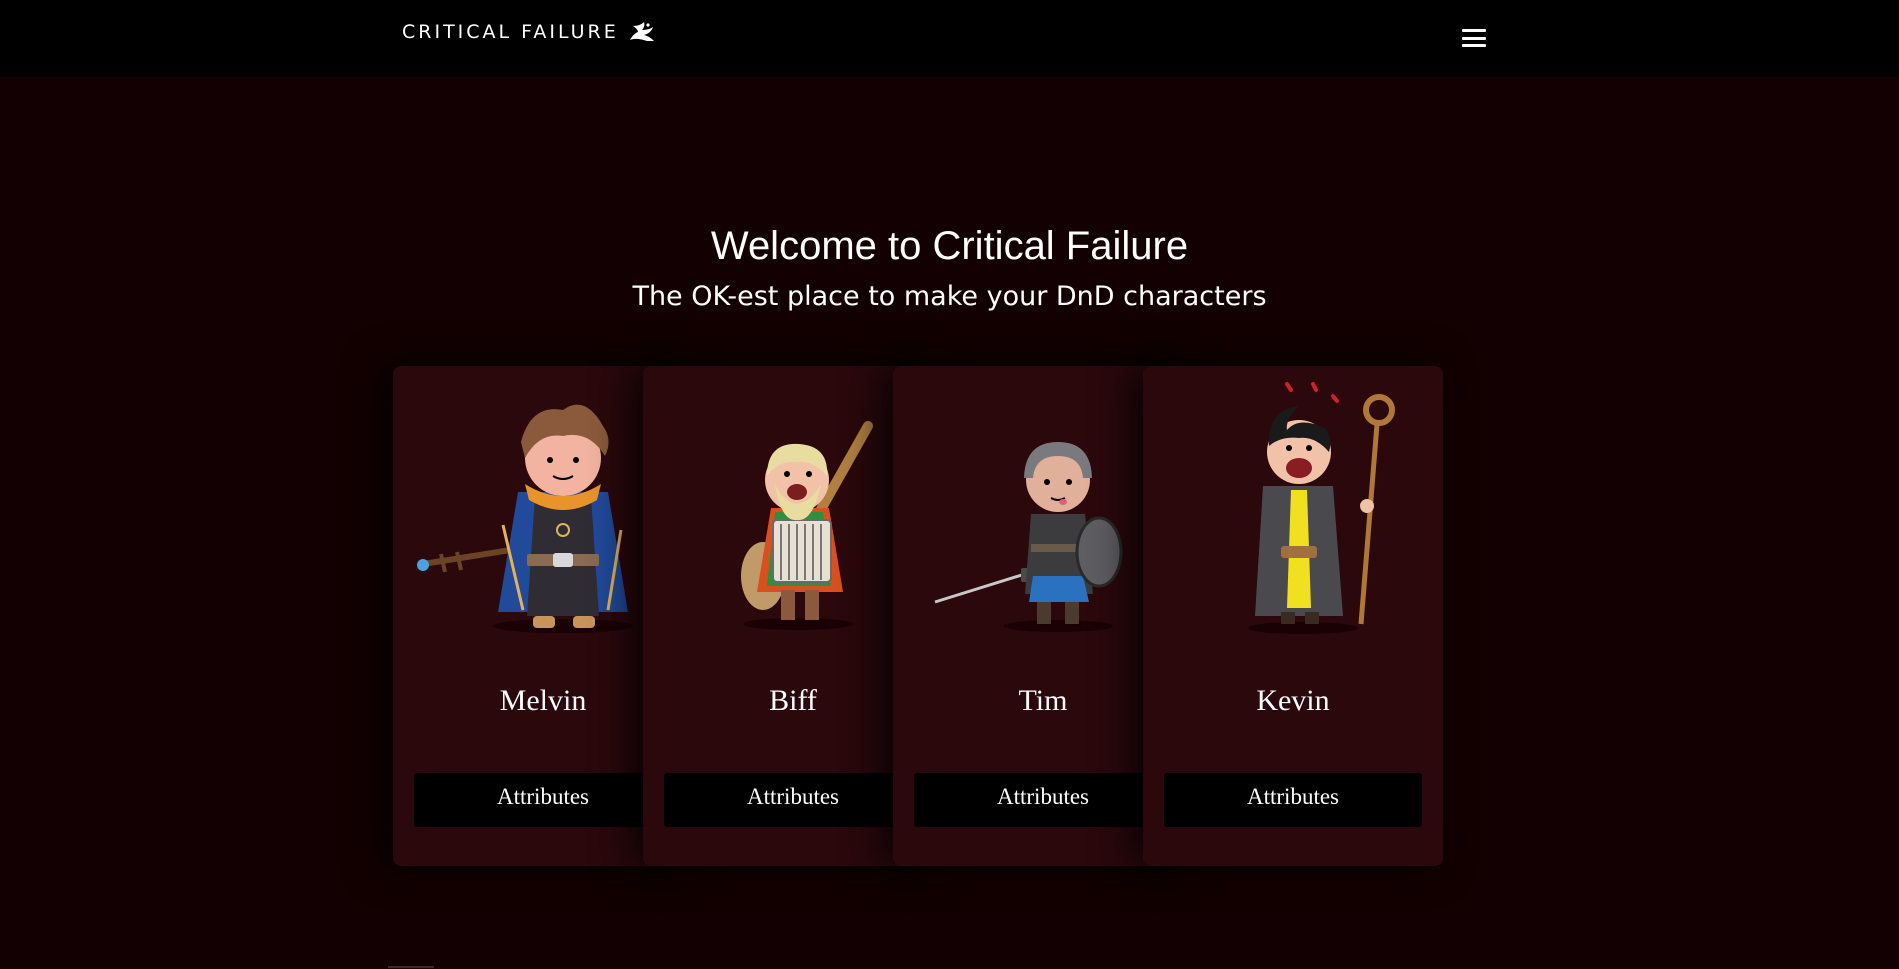 This screenshot has height=969, width=1899. I want to click on attributes-button-kevin: Attributes, so click(1293, 800).